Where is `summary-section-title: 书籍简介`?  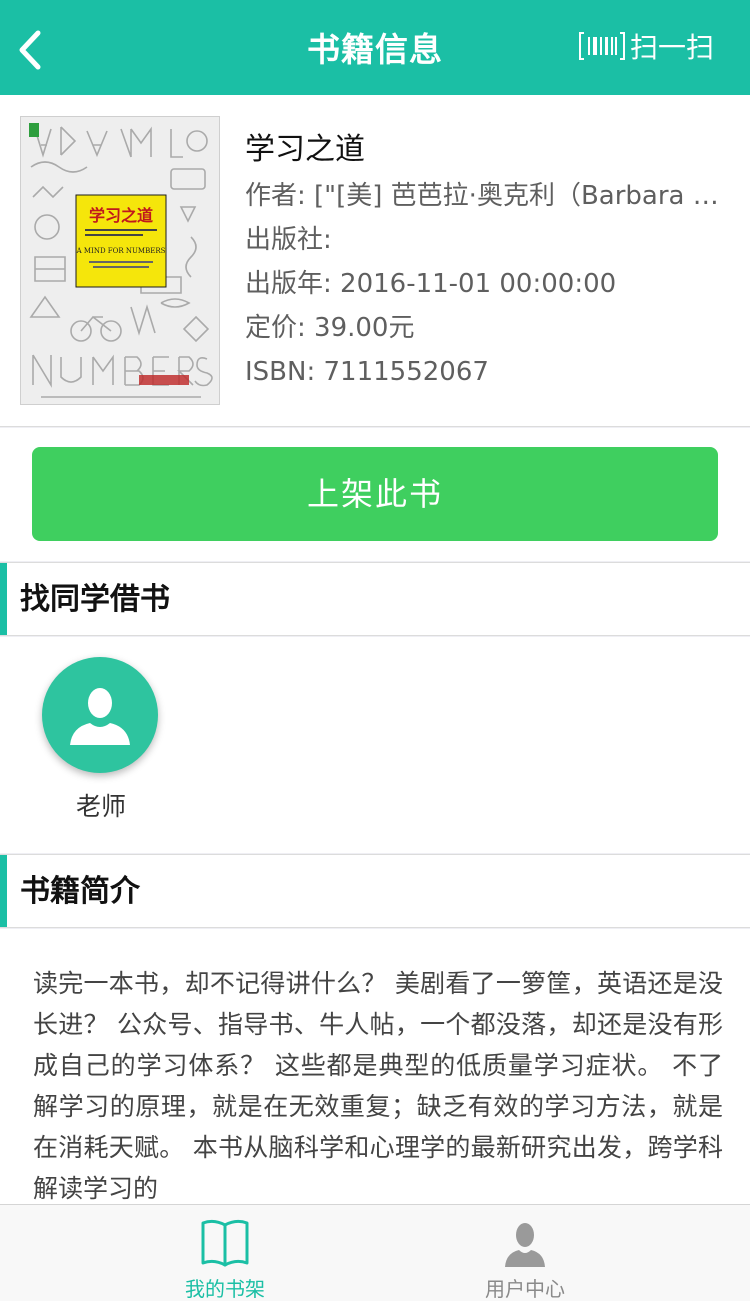 summary-section-title: 书籍简介 is located at coordinates (80, 891).